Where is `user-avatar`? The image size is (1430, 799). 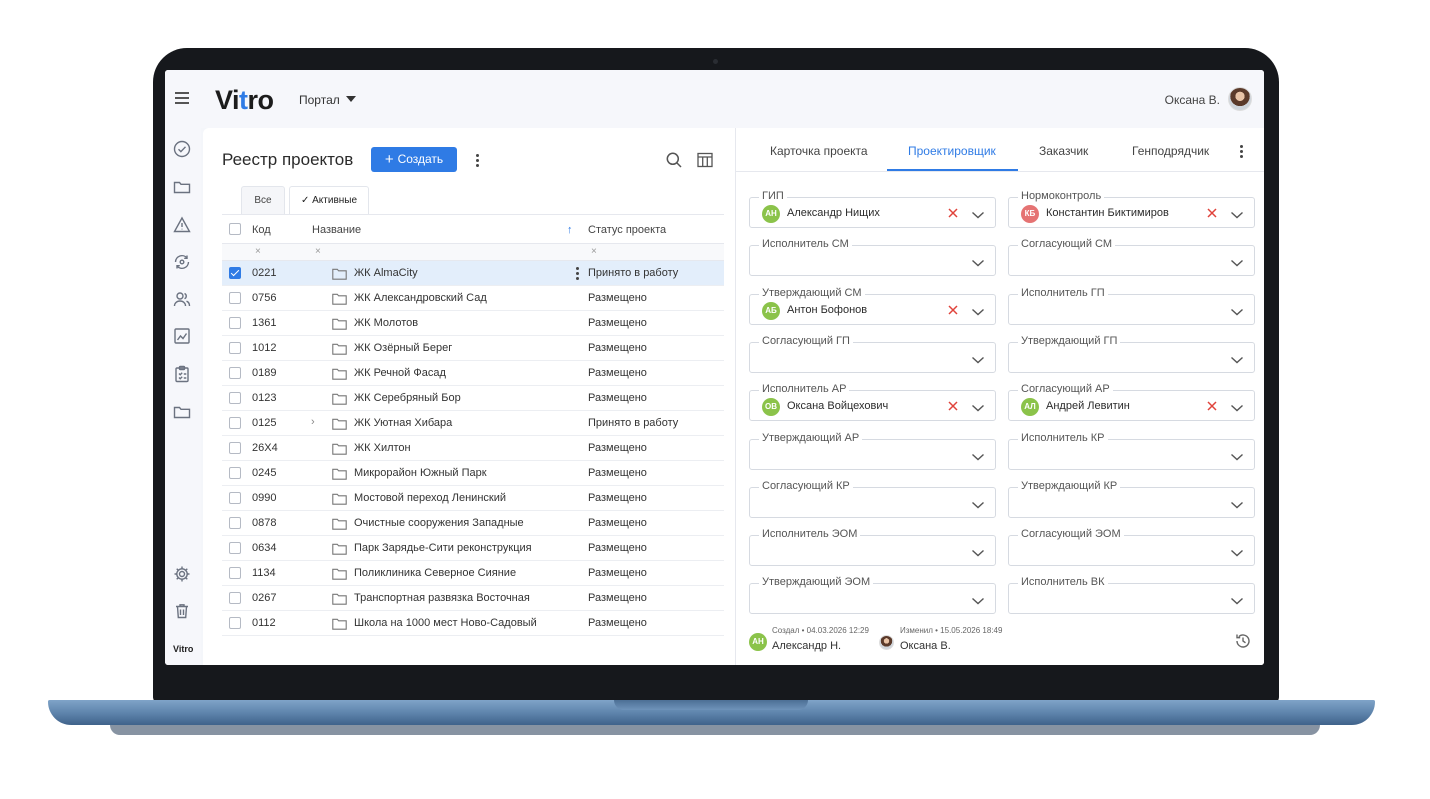
user-avatar is located at coordinates (1240, 99).